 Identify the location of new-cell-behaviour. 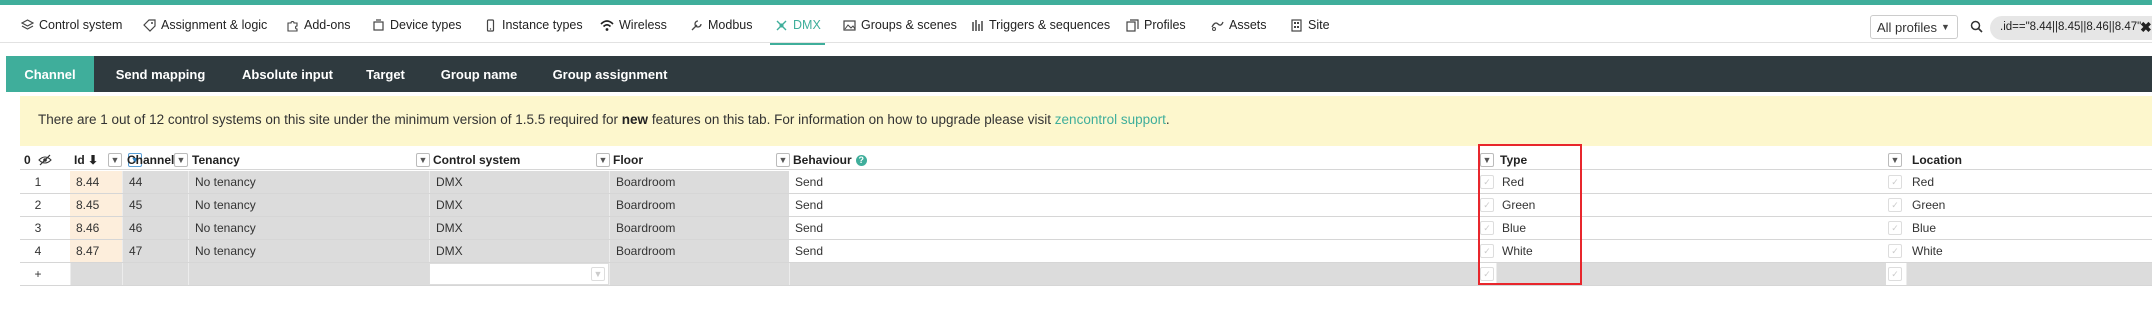
(1133, 274).